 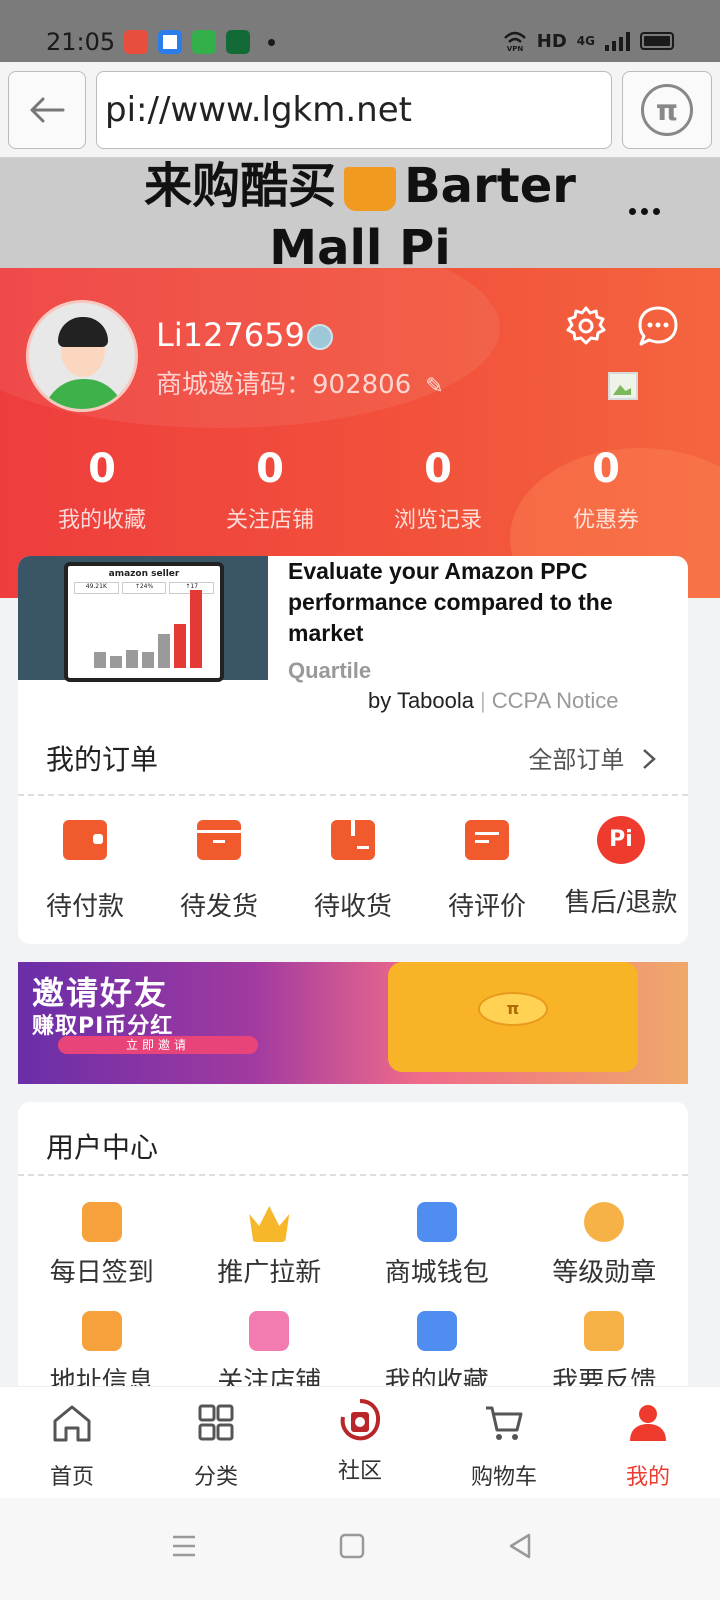 What do you see at coordinates (72, 1423) in the screenshot?
I see `home-icon` at bounding box center [72, 1423].